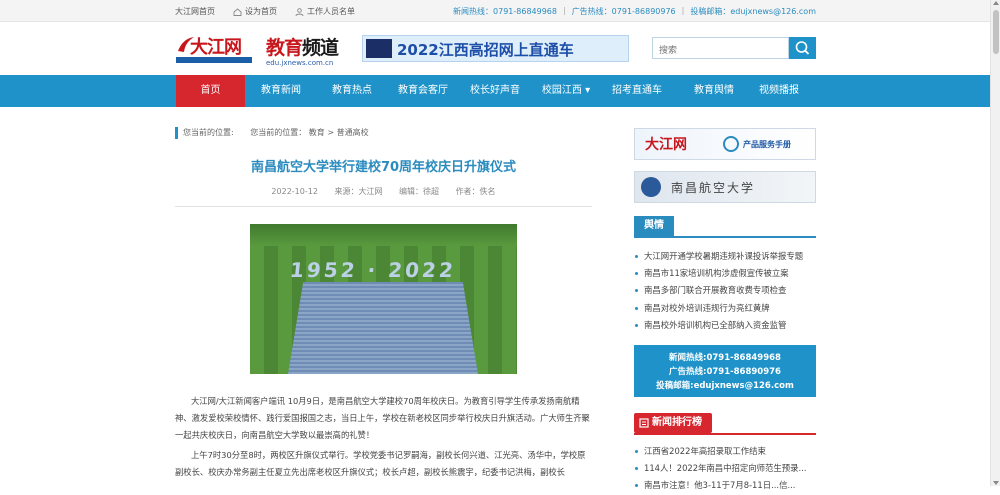 Image resolution: width=1000 pixels, height=495 pixels. I want to click on nav-item-edu-lounge: 教育会客厅, so click(423, 91).